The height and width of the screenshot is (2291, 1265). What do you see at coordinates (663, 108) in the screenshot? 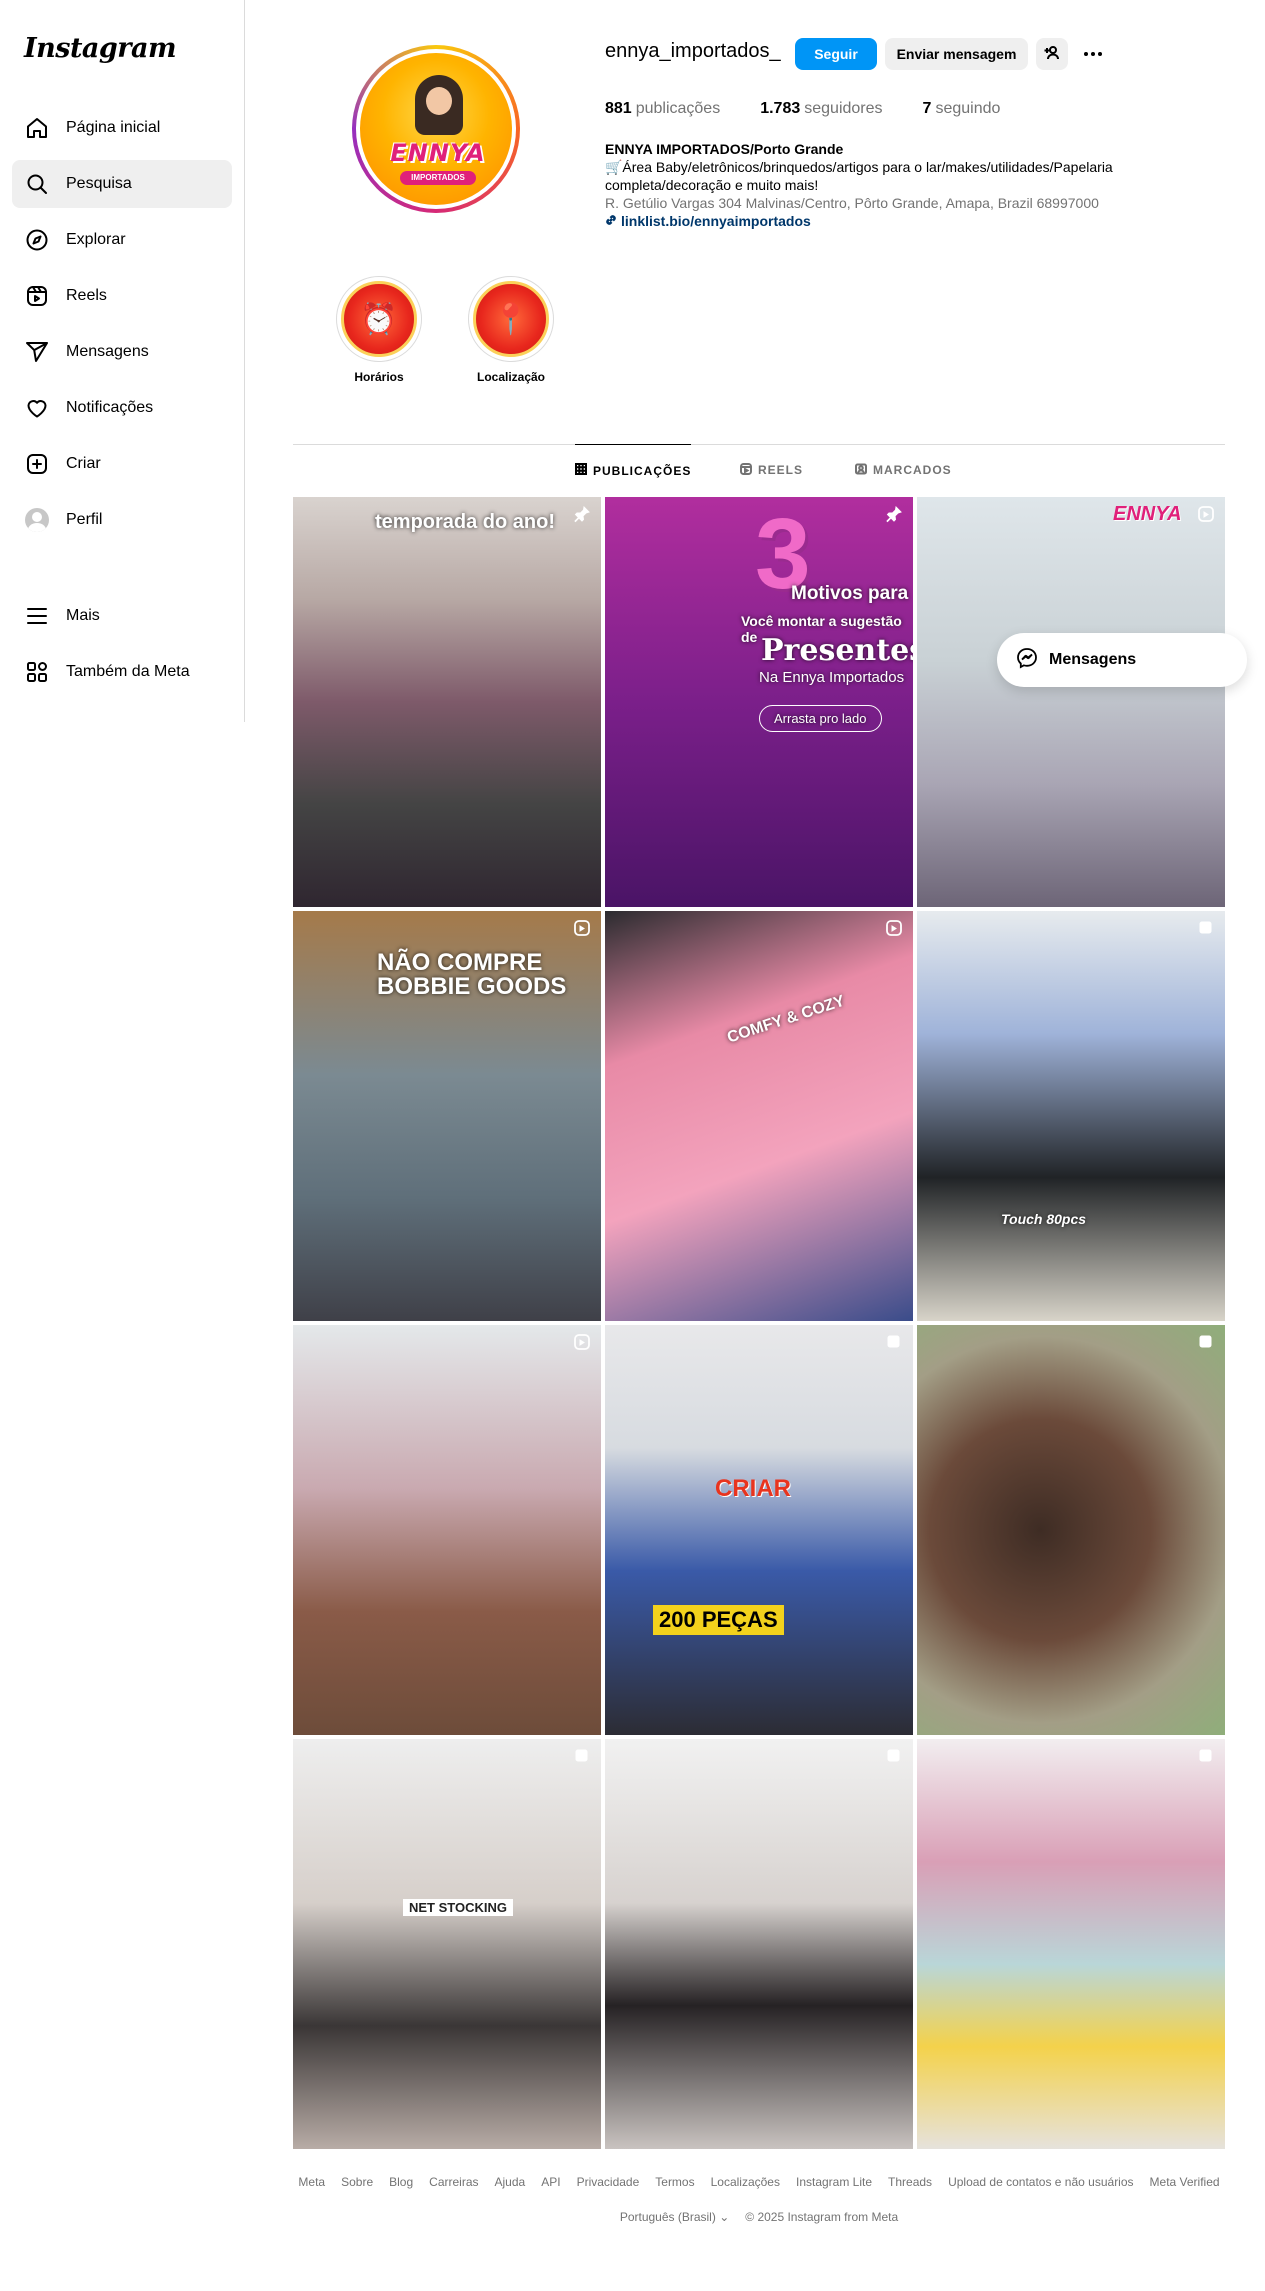
I see `posts-stat: 881 publicações` at bounding box center [663, 108].